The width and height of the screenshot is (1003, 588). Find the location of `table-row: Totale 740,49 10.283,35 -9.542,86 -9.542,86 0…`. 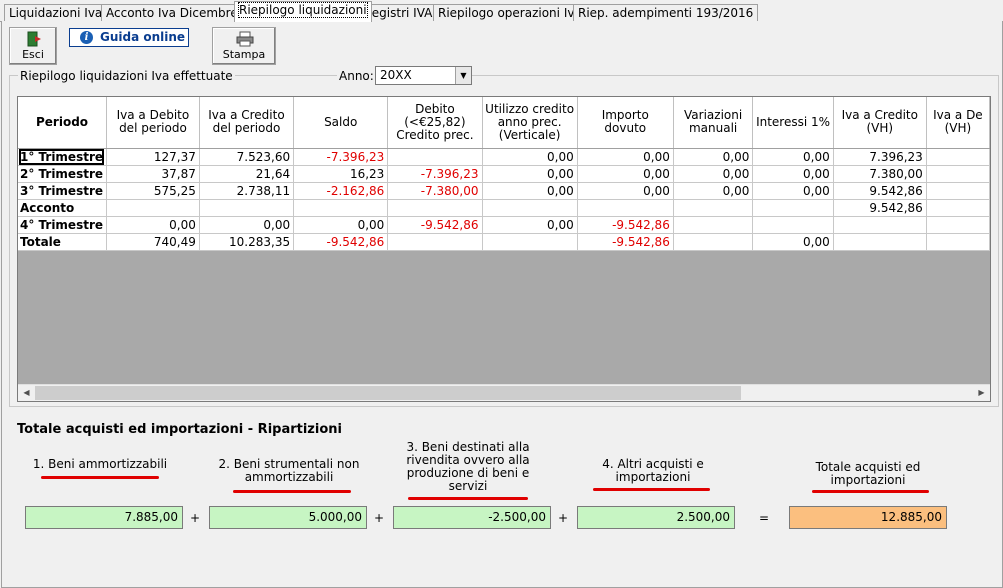

table-row: Totale 740,49 10.283,35 -9.542,86 -9.542,86 0… is located at coordinates (504, 242).